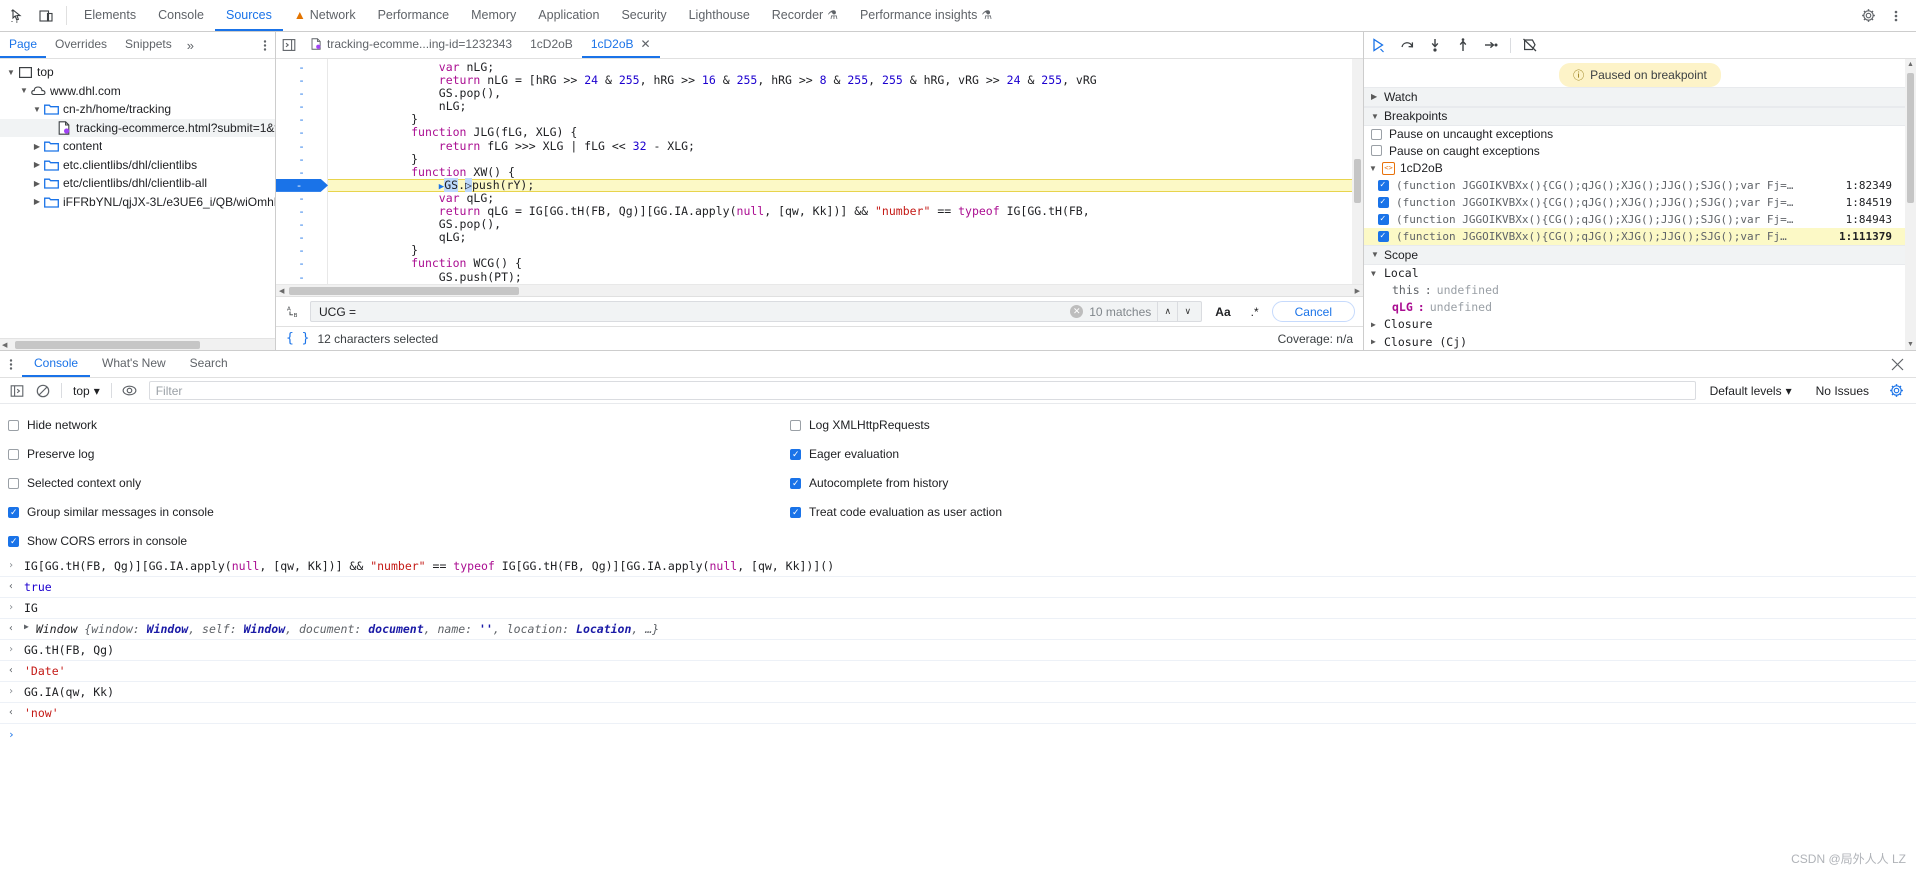  What do you see at coordinates (896, 483) in the screenshot?
I see `setting-autocomplete-from-history: Autocomplete from history` at bounding box center [896, 483].